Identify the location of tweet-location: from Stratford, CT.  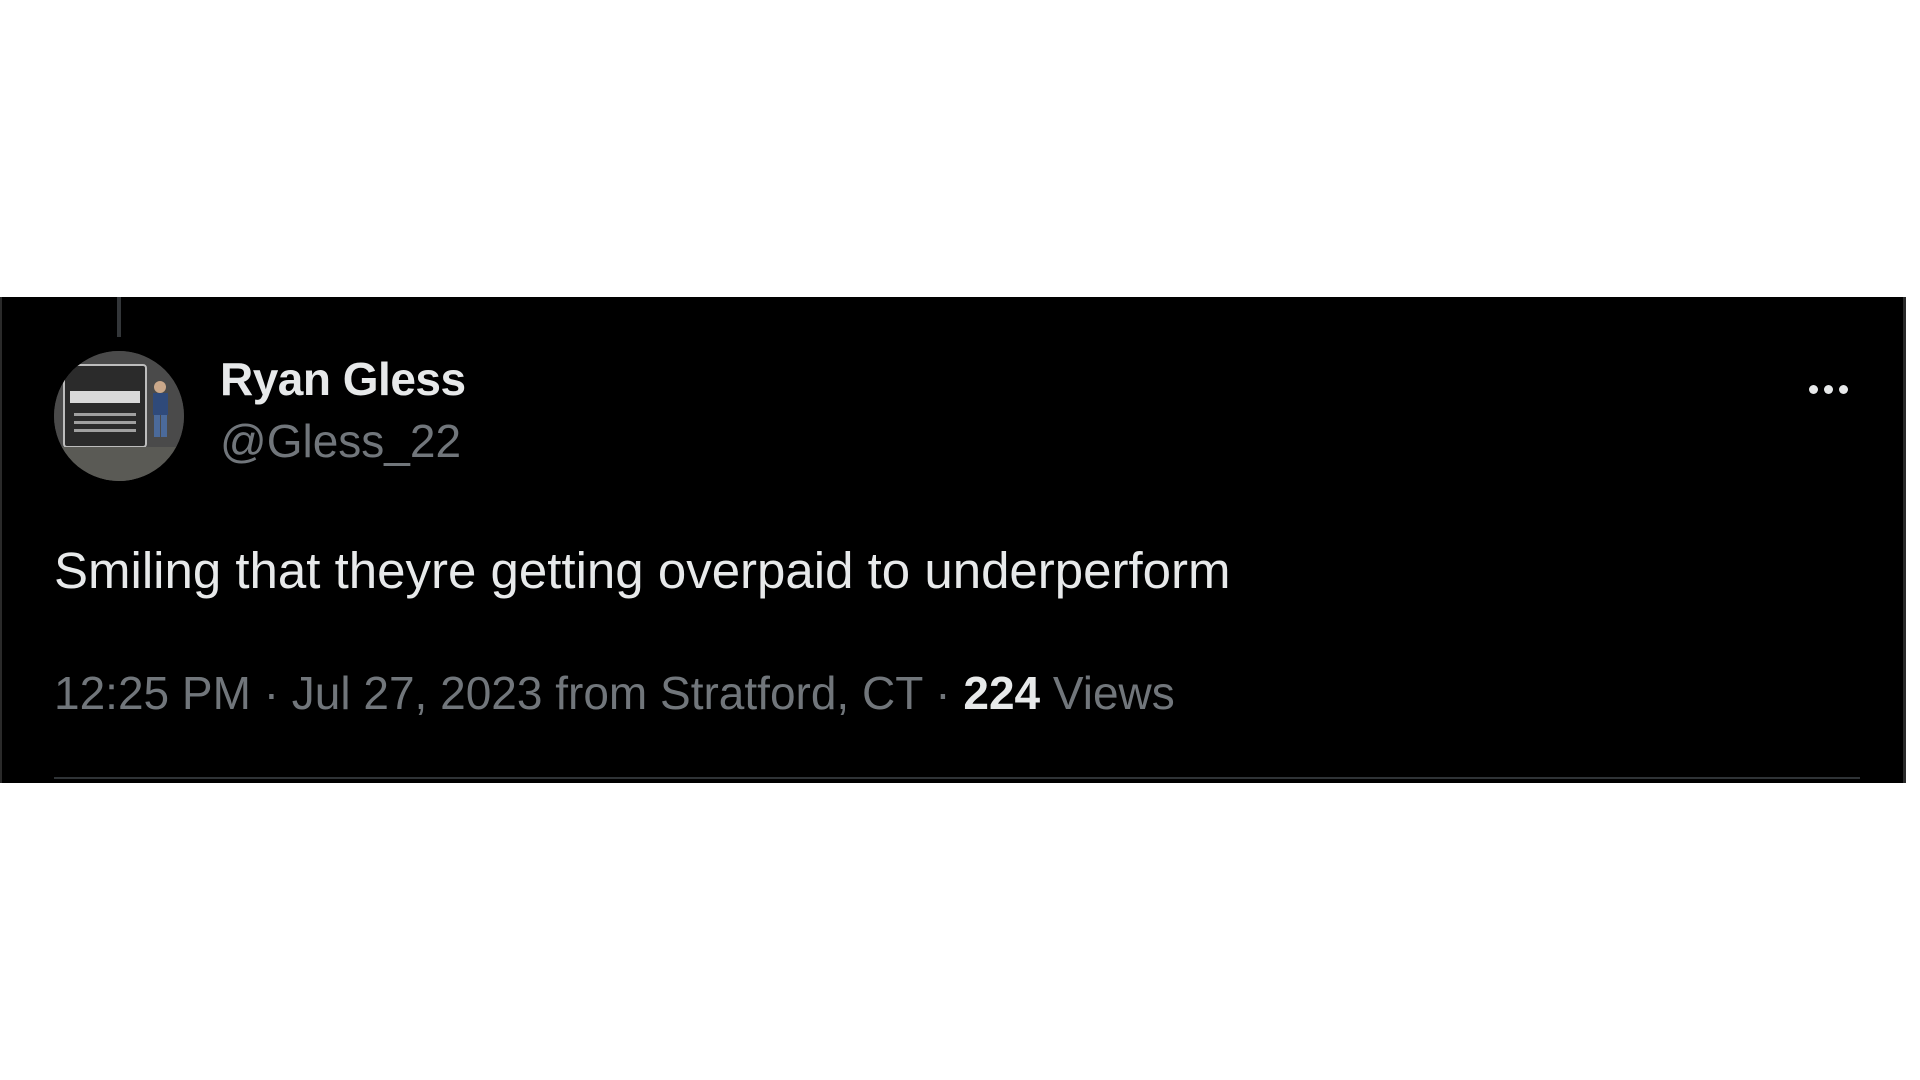
(739, 693).